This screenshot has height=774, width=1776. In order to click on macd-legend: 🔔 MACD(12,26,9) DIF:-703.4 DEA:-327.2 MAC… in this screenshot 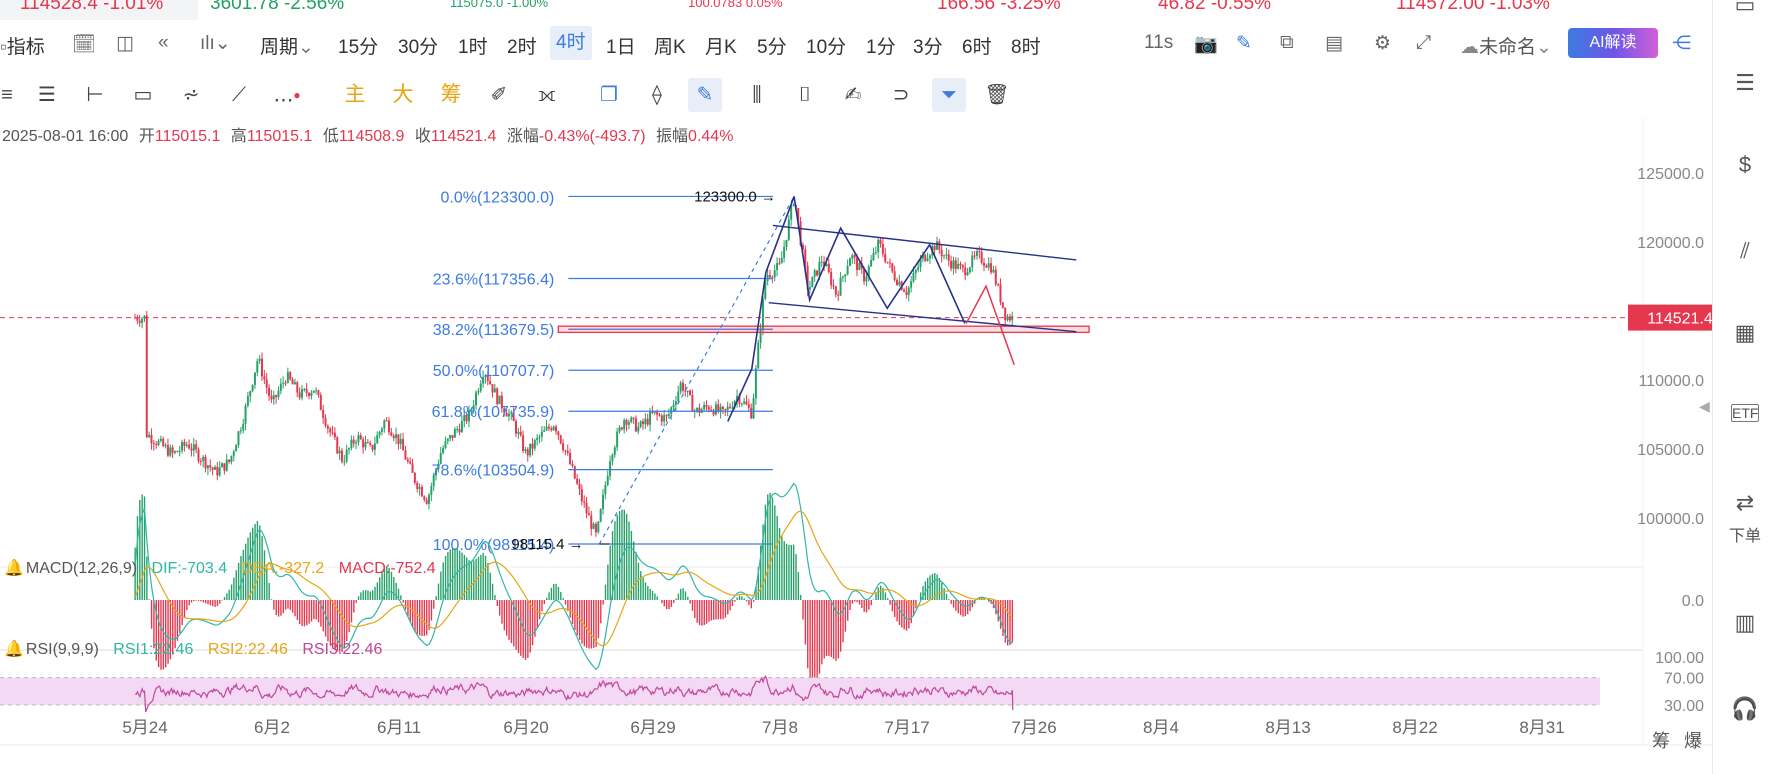, I will do `click(225, 568)`.